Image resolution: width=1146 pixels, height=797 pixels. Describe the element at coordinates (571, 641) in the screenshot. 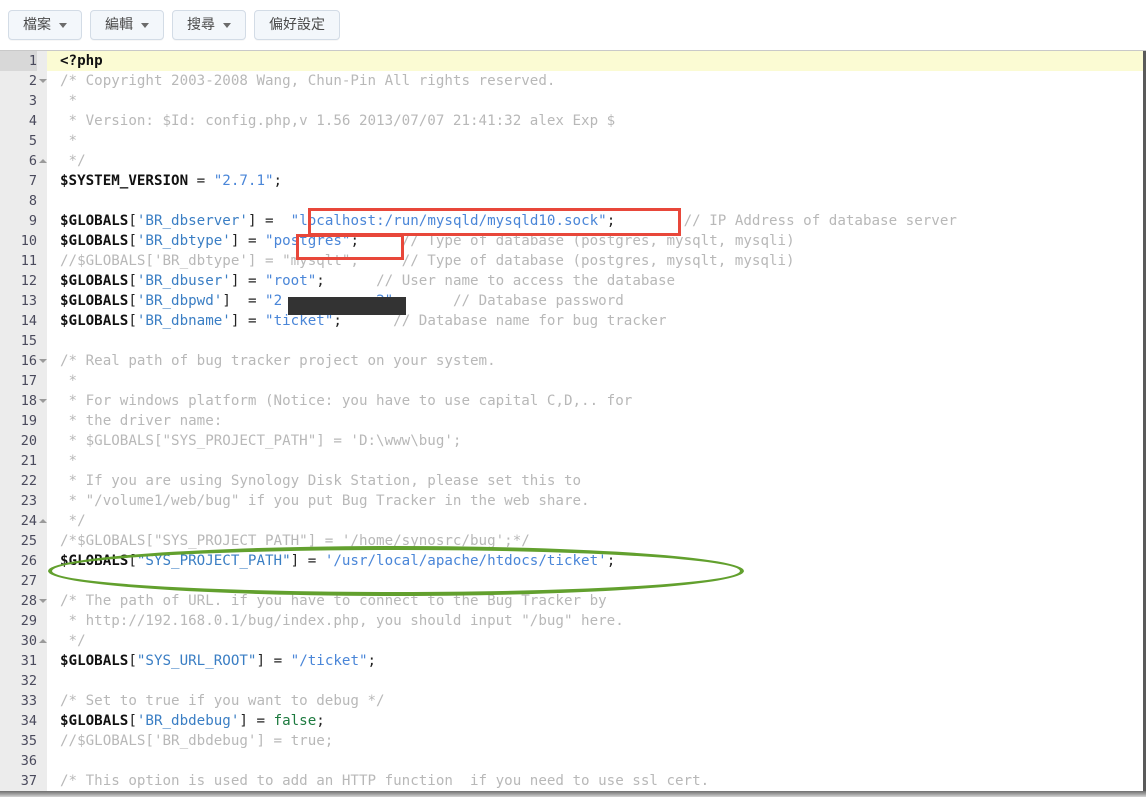

I see `code-line: 30 */` at that location.